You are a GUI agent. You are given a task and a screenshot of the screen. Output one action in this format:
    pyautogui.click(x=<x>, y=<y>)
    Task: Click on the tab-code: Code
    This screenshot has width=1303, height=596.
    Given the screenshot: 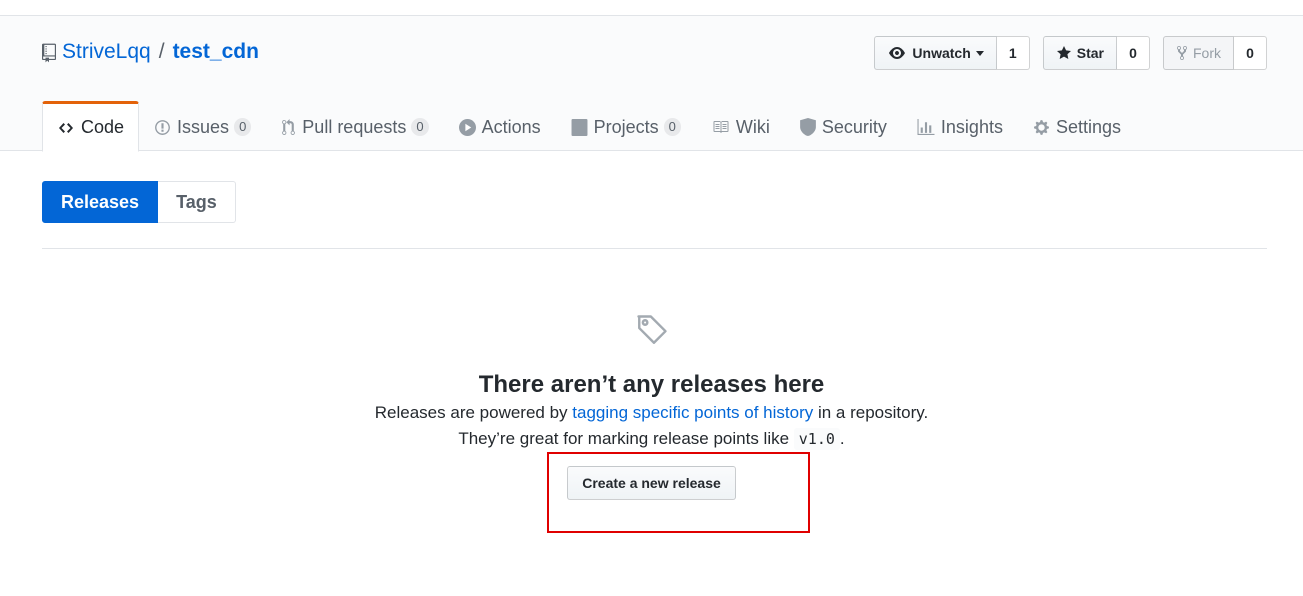 What is the action you would take?
    pyautogui.click(x=91, y=126)
    